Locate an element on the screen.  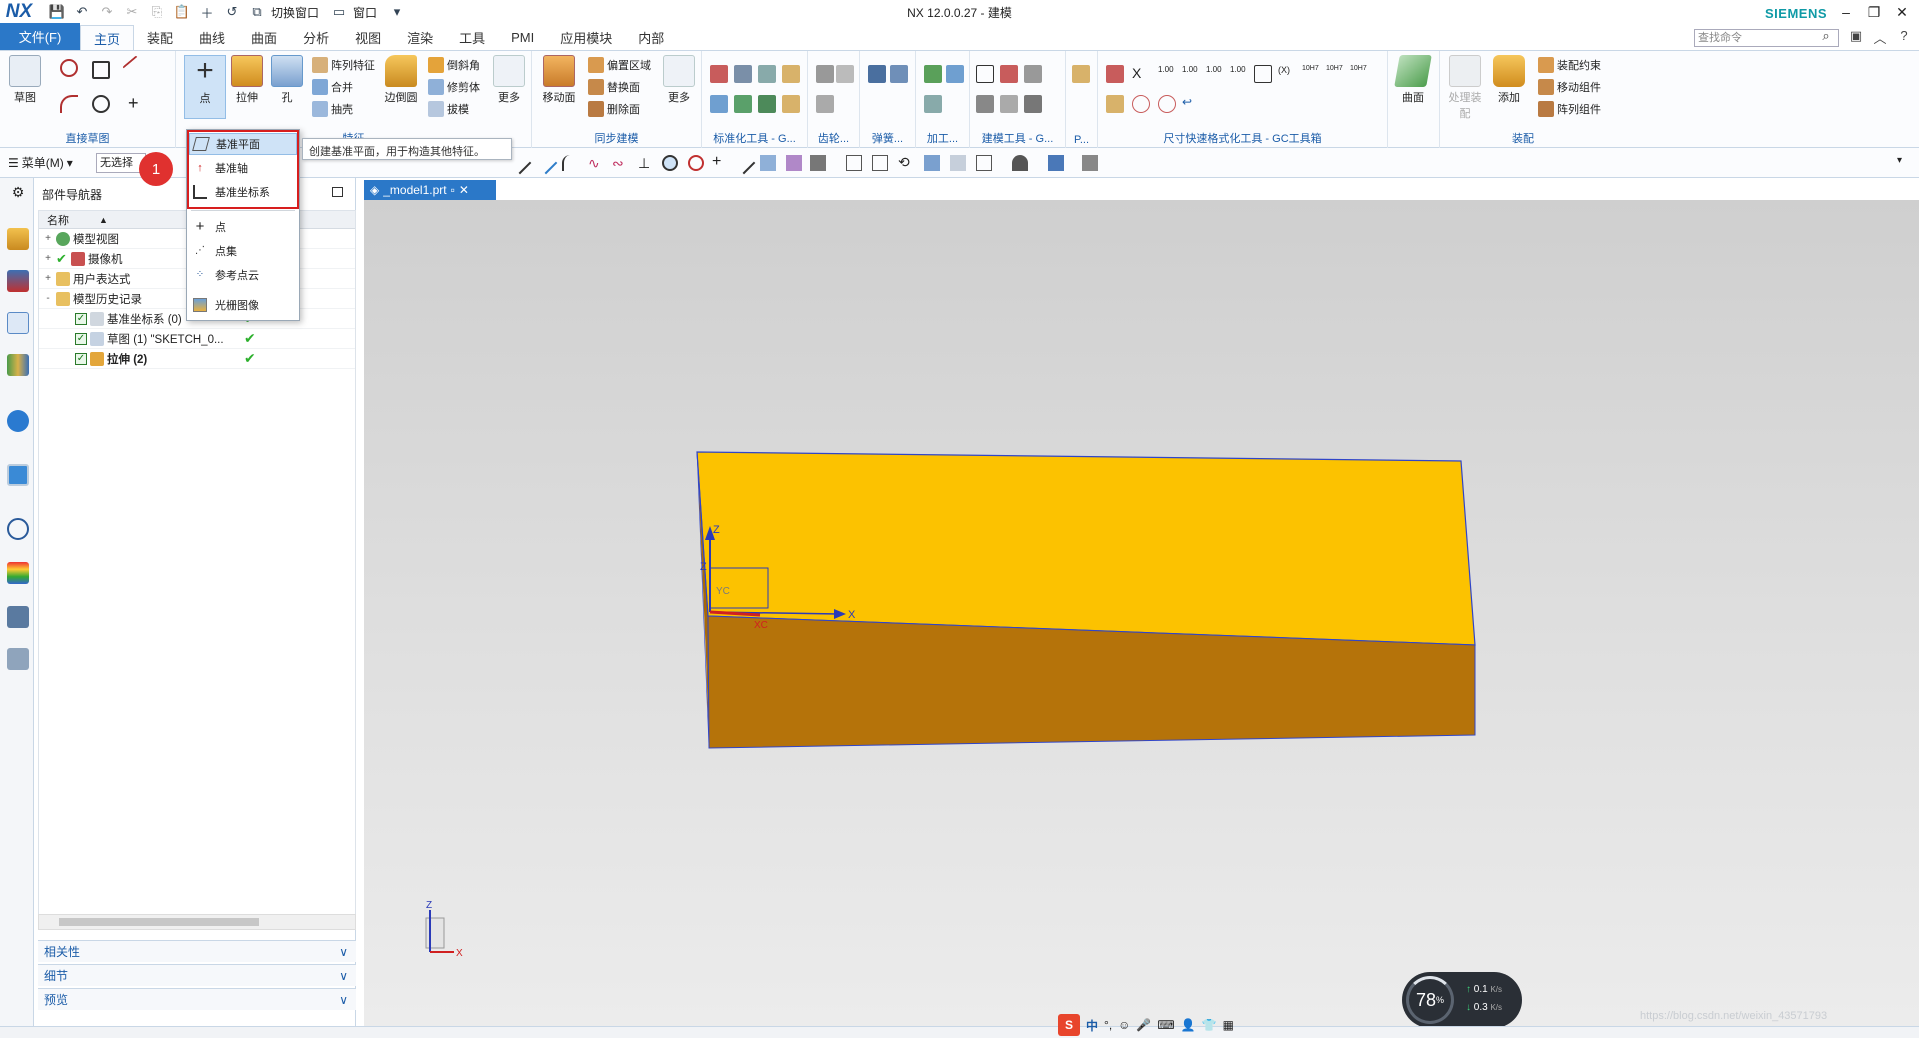
tree-node-sketch: ✓ 草图 (1) "SKETCH_0... ✔ is located at coordinates (197, 339).